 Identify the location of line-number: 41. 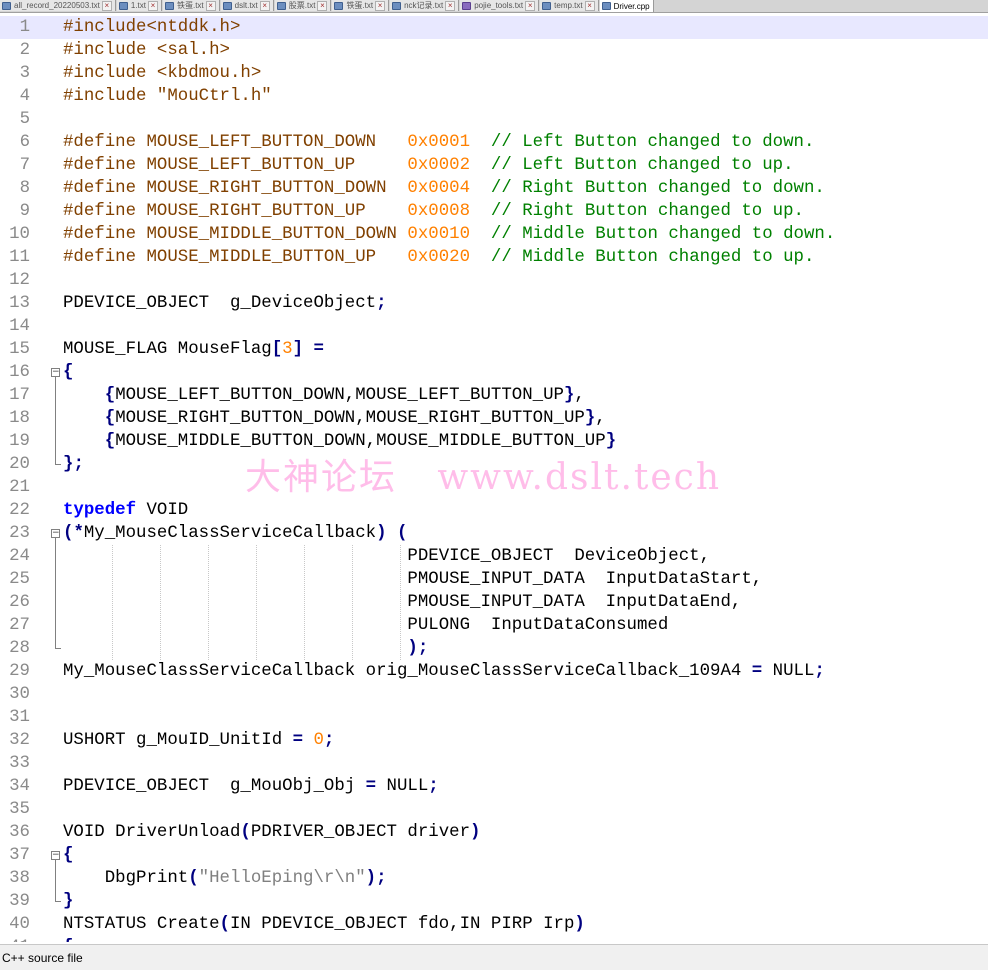
(15, 939).